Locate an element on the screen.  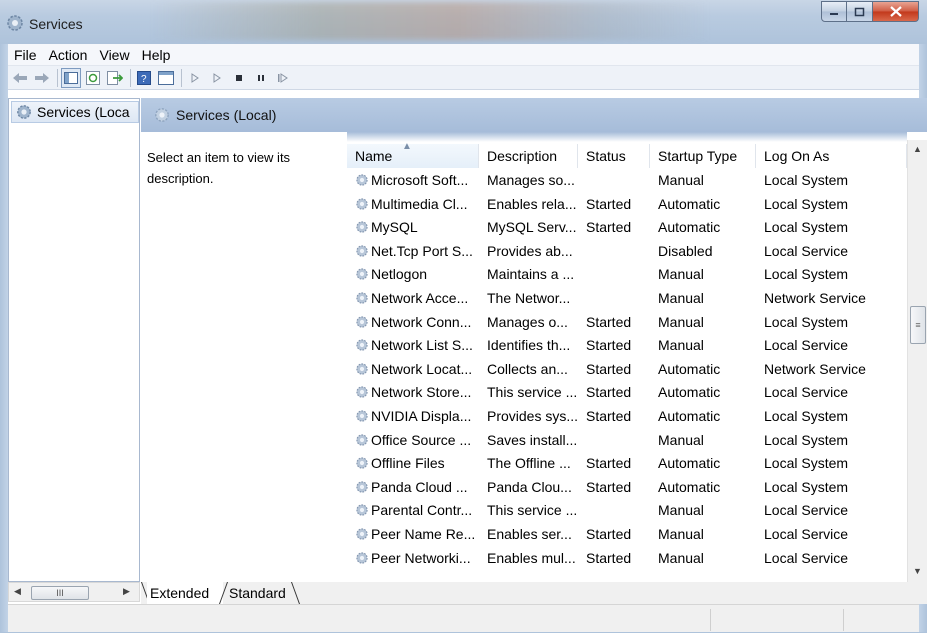
forward-button is located at coordinates (42, 78).